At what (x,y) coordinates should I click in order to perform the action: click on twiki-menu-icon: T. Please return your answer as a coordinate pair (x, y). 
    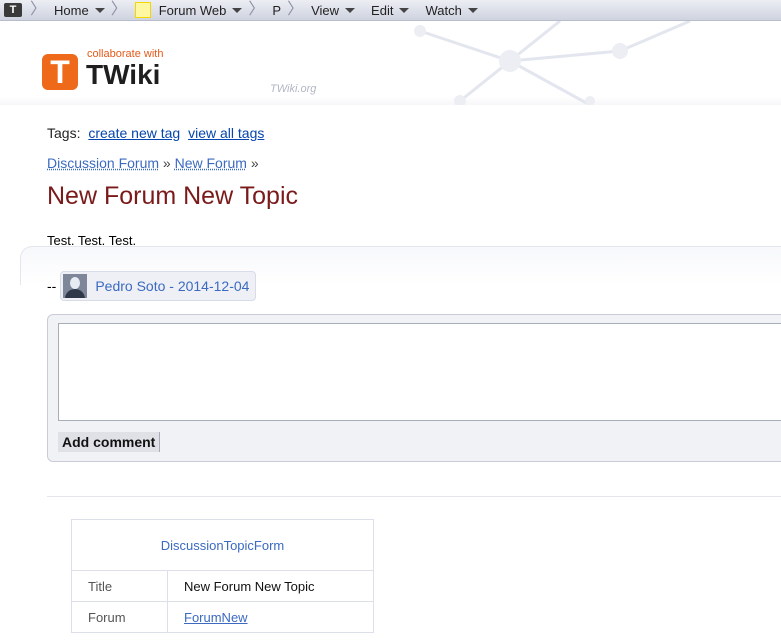
    Looking at the image, I should click on (13, 10).